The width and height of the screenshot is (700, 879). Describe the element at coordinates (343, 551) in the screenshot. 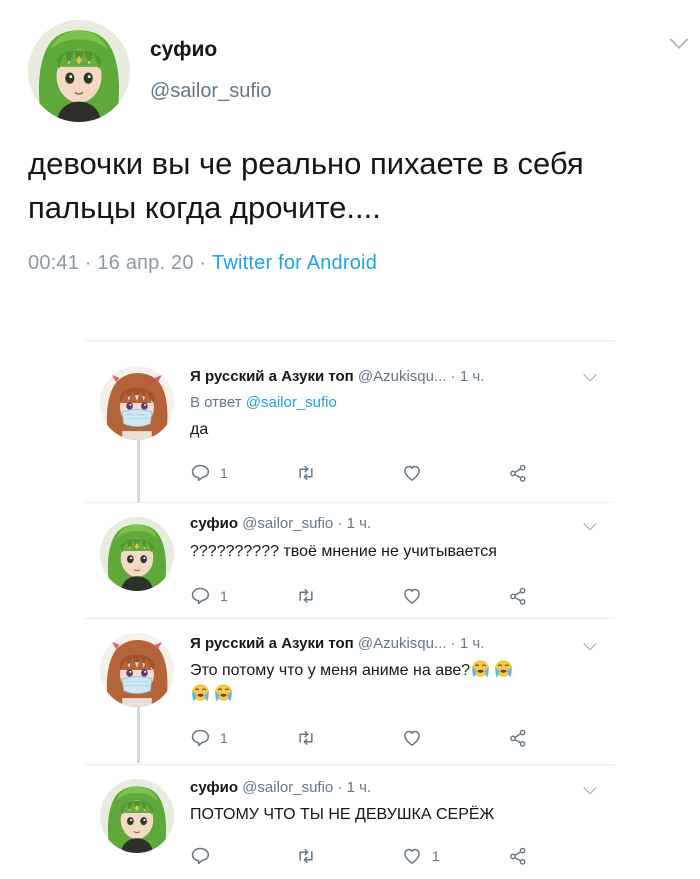

I see `tweet-text: ?????????? твоё мнение не учитывается` at that location.